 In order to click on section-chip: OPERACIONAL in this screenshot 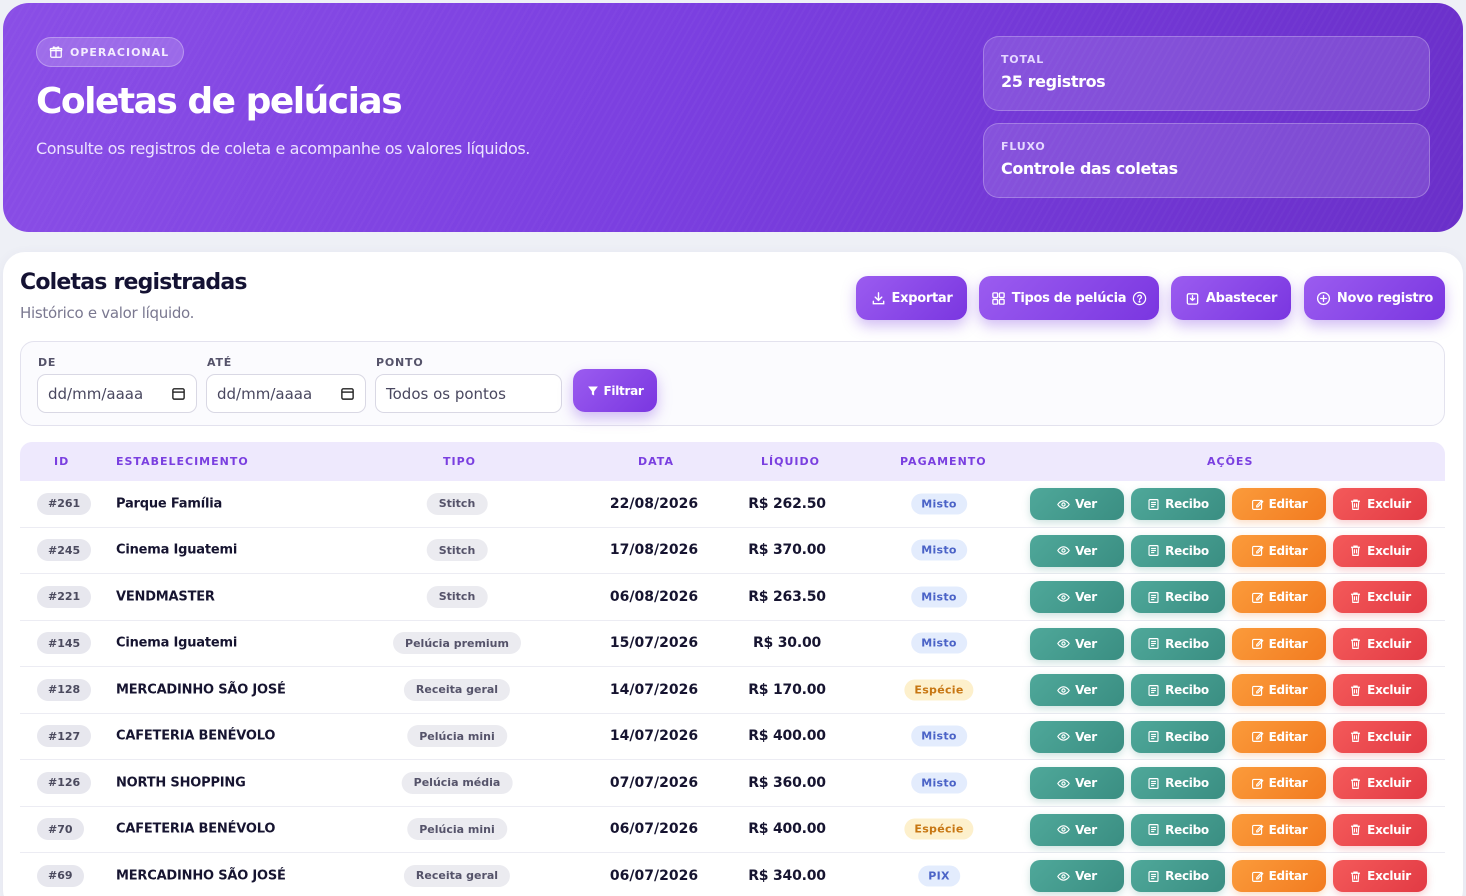, I will do `click(110, 52)`.